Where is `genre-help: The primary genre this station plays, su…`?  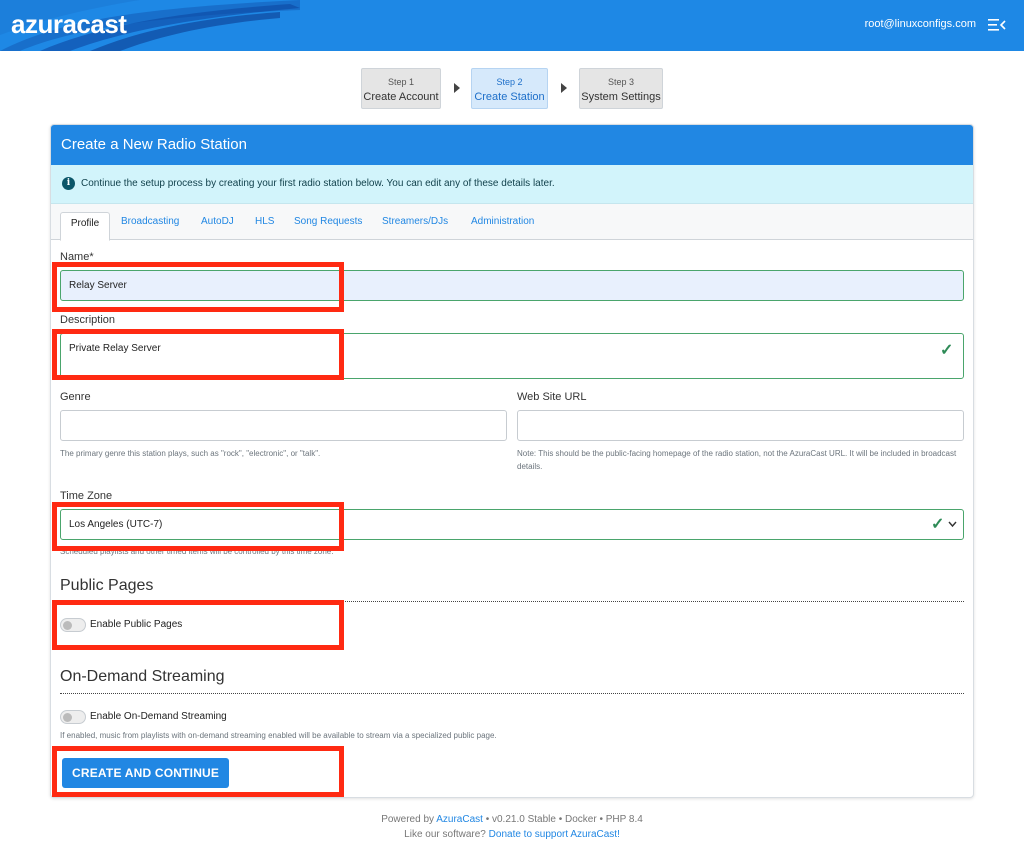
genre-help: The primary genre this station plays, su… is located at coordinates (190, 453).